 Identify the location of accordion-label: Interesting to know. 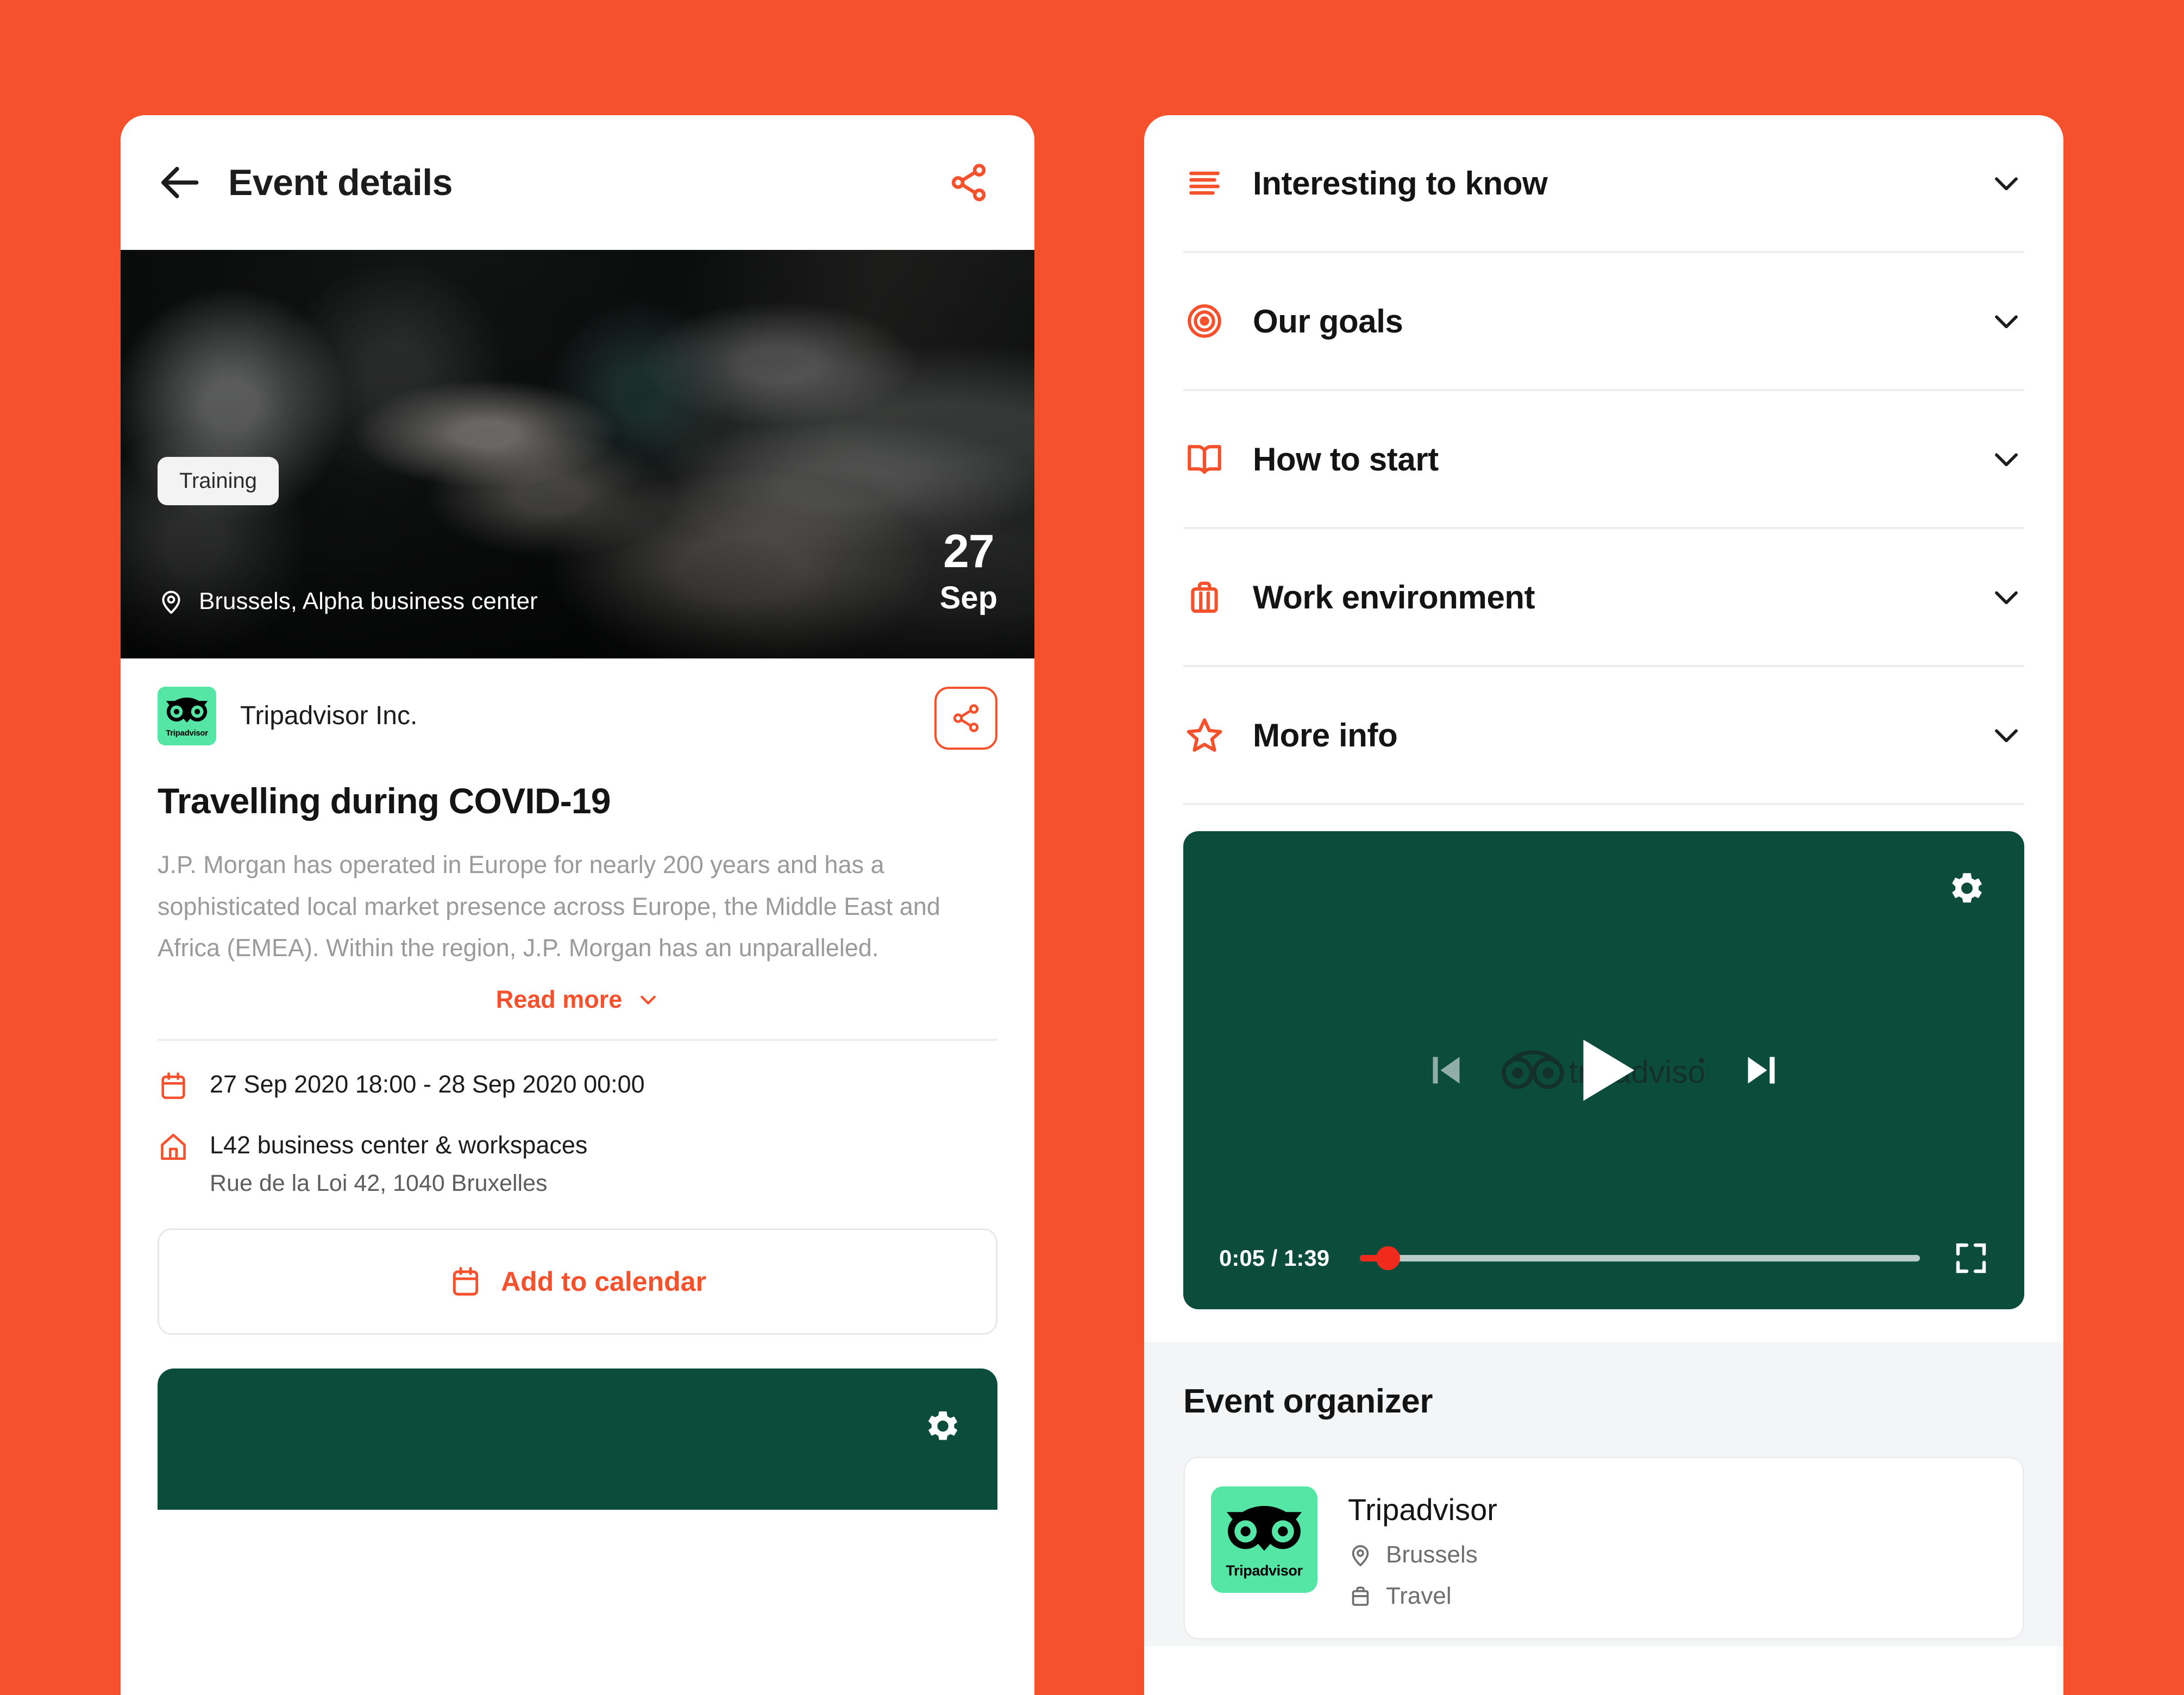
(1400, 183).